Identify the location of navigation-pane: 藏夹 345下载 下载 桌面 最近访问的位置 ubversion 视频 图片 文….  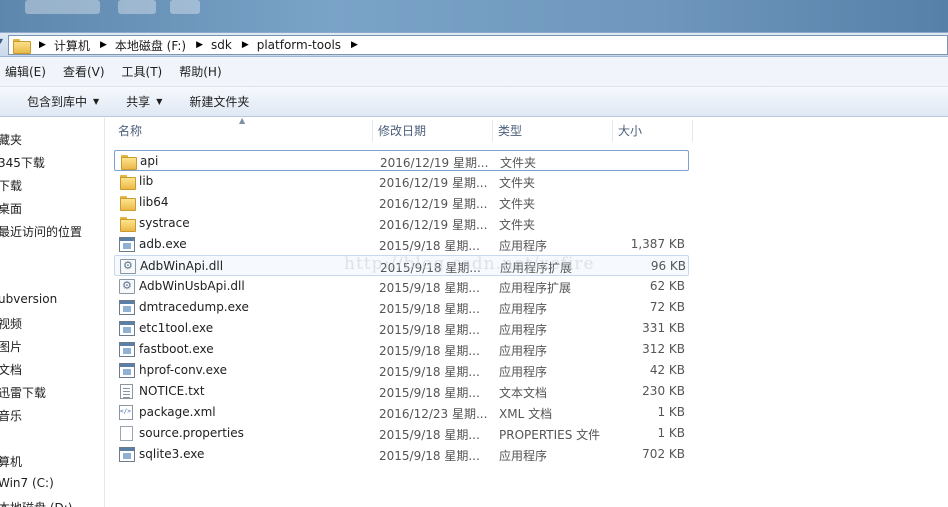
(52, 312).